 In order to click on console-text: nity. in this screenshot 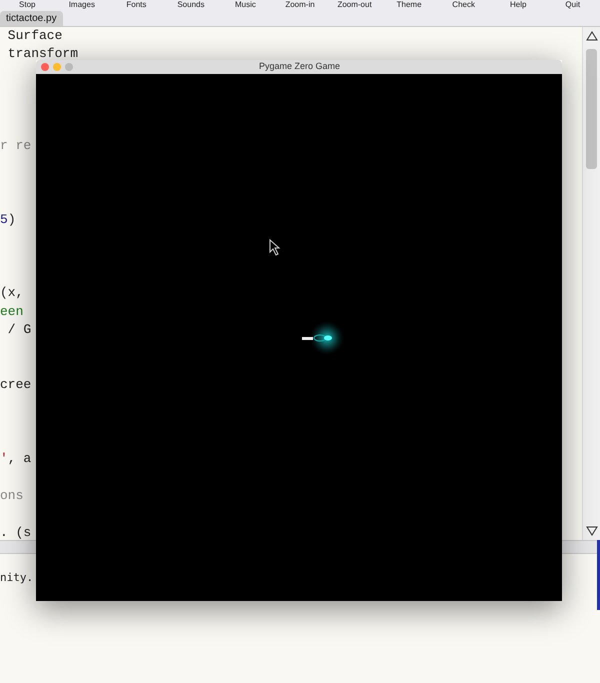, I will do `click(17, 578)`.